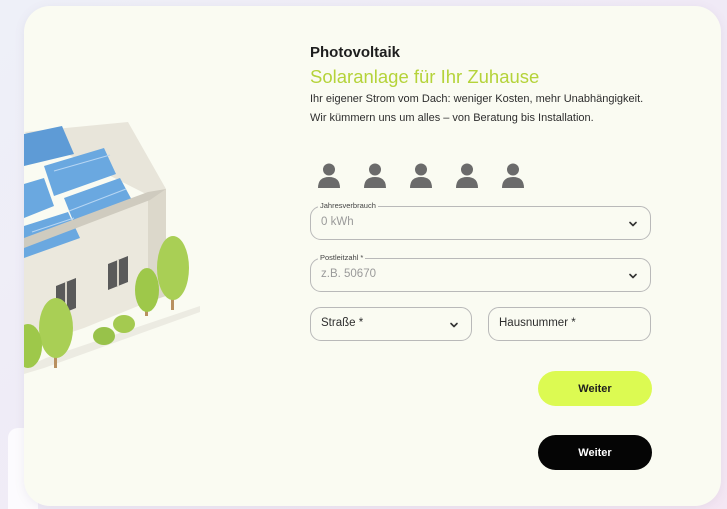 Image resolution: width=727 pixels, height=509 pixels. I want to click on page-title: Photovoltaik, so click(355, 52).